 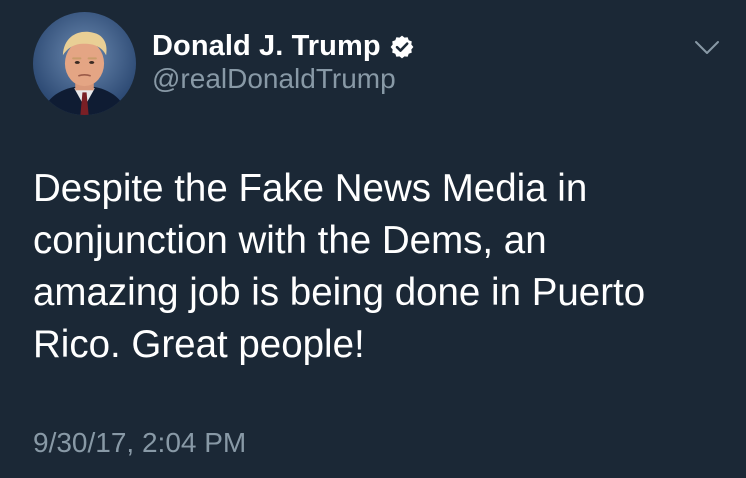 I want to click on tweet-text-line: Rico. Great people!, so click(x=199, y=344).